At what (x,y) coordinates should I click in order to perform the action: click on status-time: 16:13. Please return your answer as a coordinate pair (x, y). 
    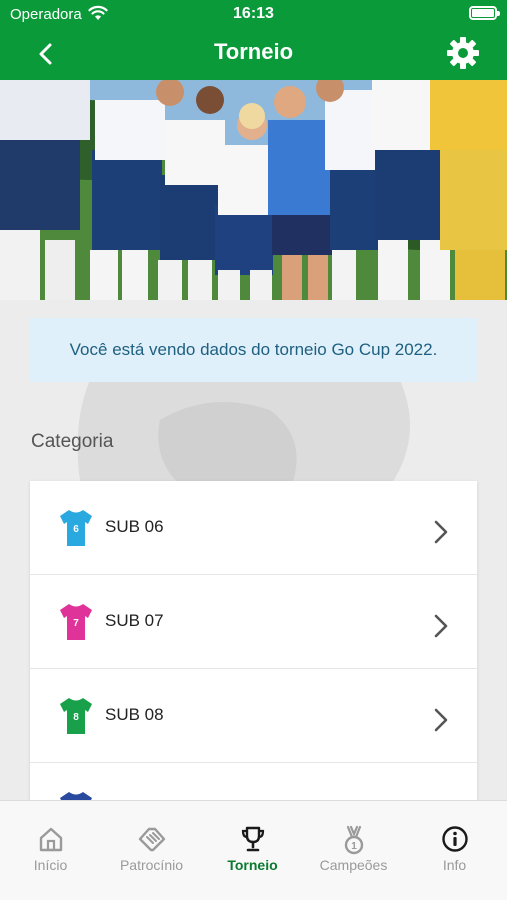
    Looking at the image, I should click on (253, 13).